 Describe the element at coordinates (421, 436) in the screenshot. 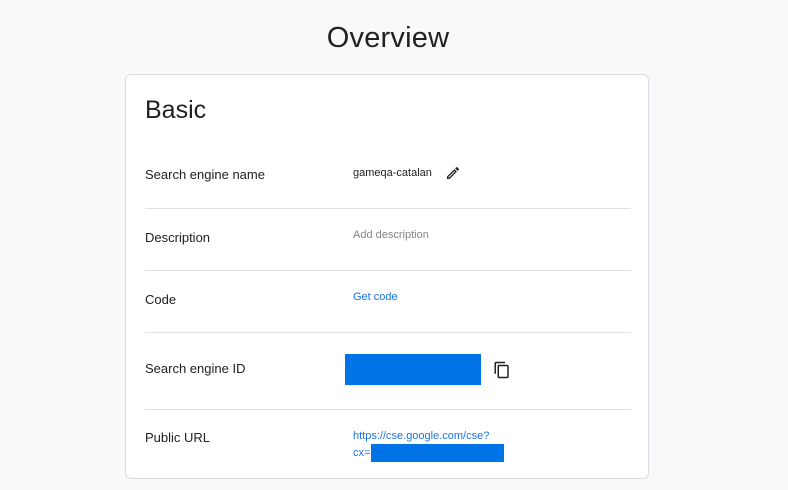

I see `public-url-line1: https://cse.google.com/cse?` at that location.